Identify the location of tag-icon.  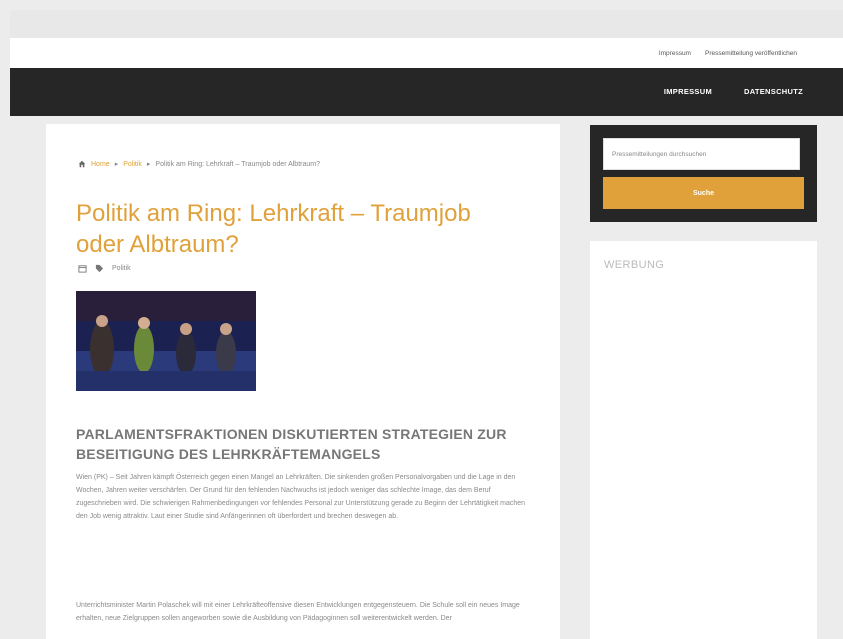
(99, 268).